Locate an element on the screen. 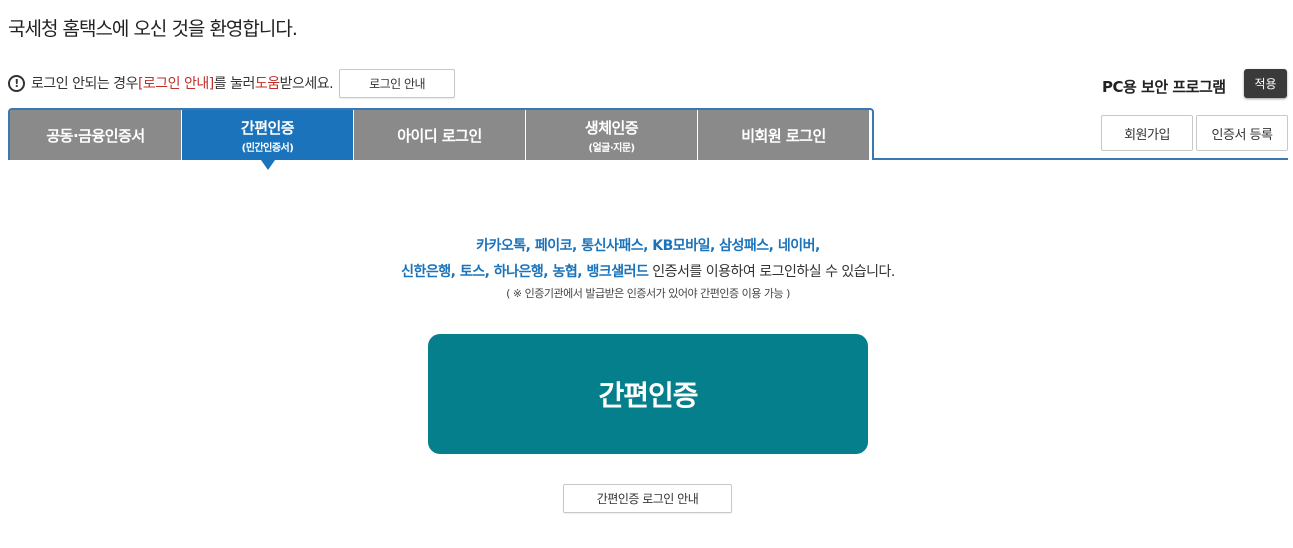 The height and width of the screenshot is (548, 1293). help-link: 도움 is located at coordinates (267, 83).